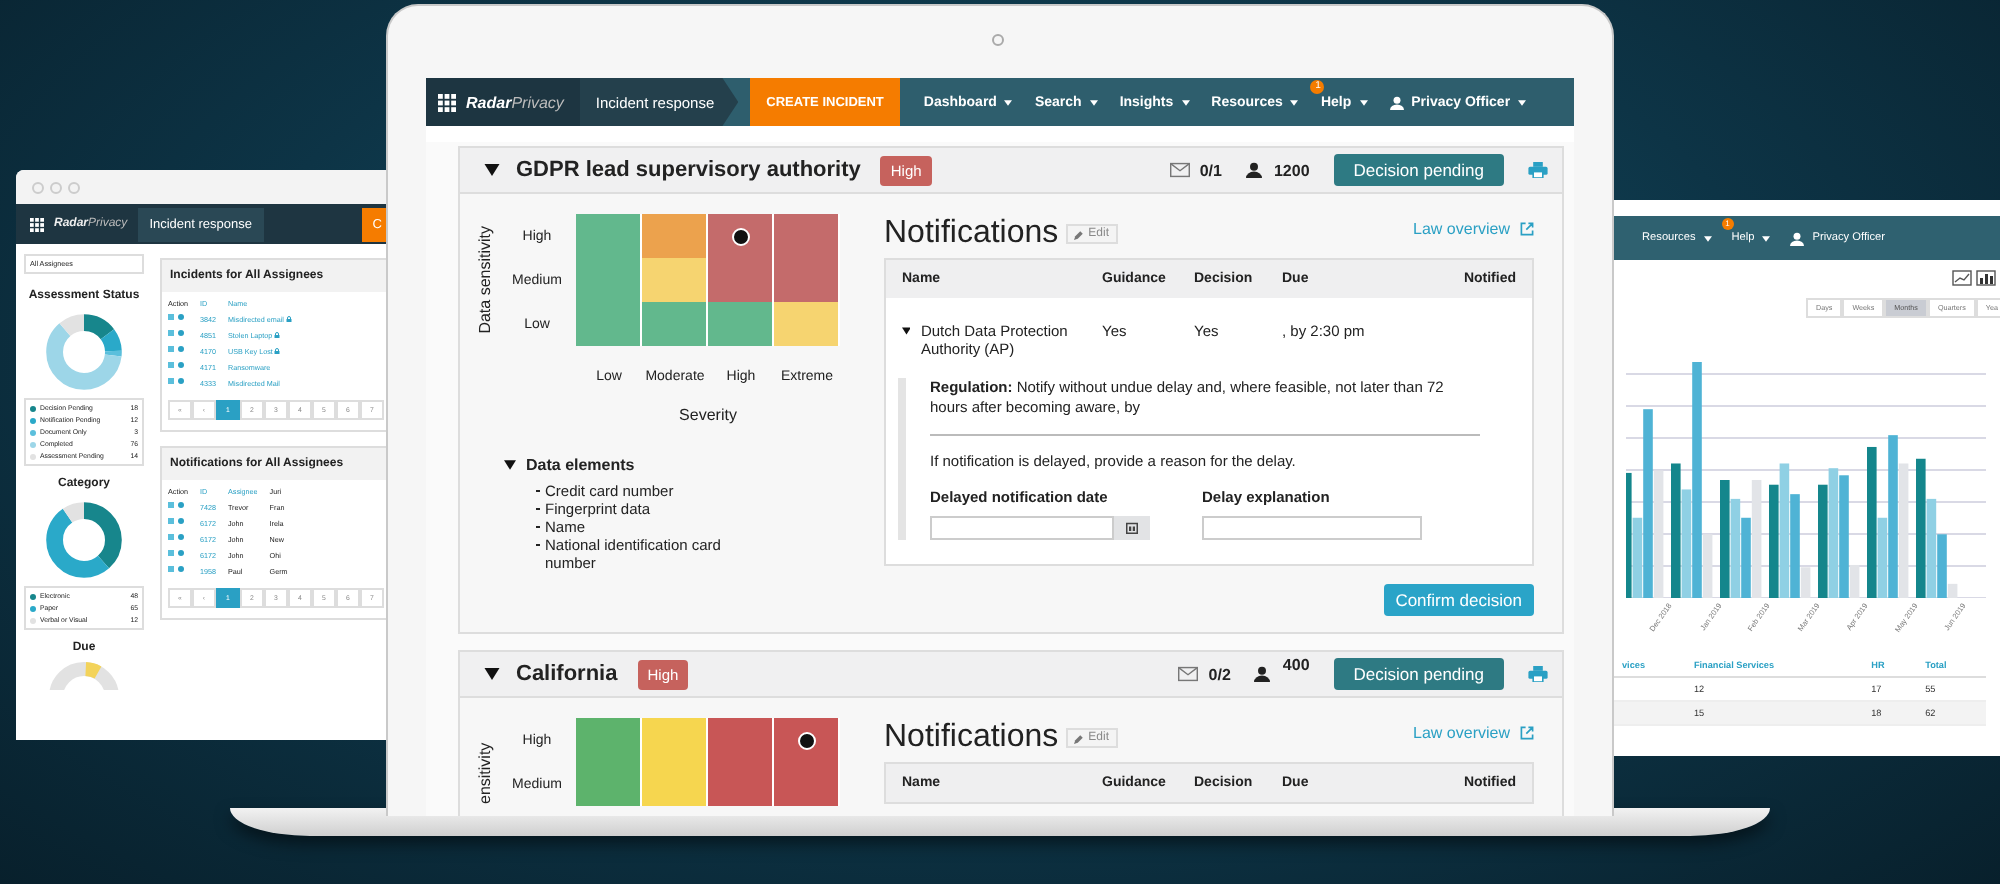 This screenshot has height=884, width=2000. Describe the element at coordinates (1458, 600) in the screenshot. I see `confirm-button: Confirm decision` at that location.